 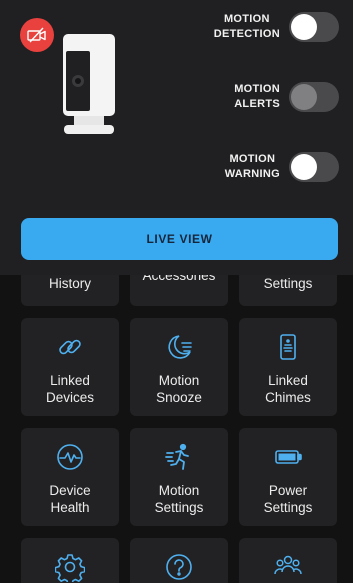 I want to click on motion-detection-toggle, so click(x=314, y=27).